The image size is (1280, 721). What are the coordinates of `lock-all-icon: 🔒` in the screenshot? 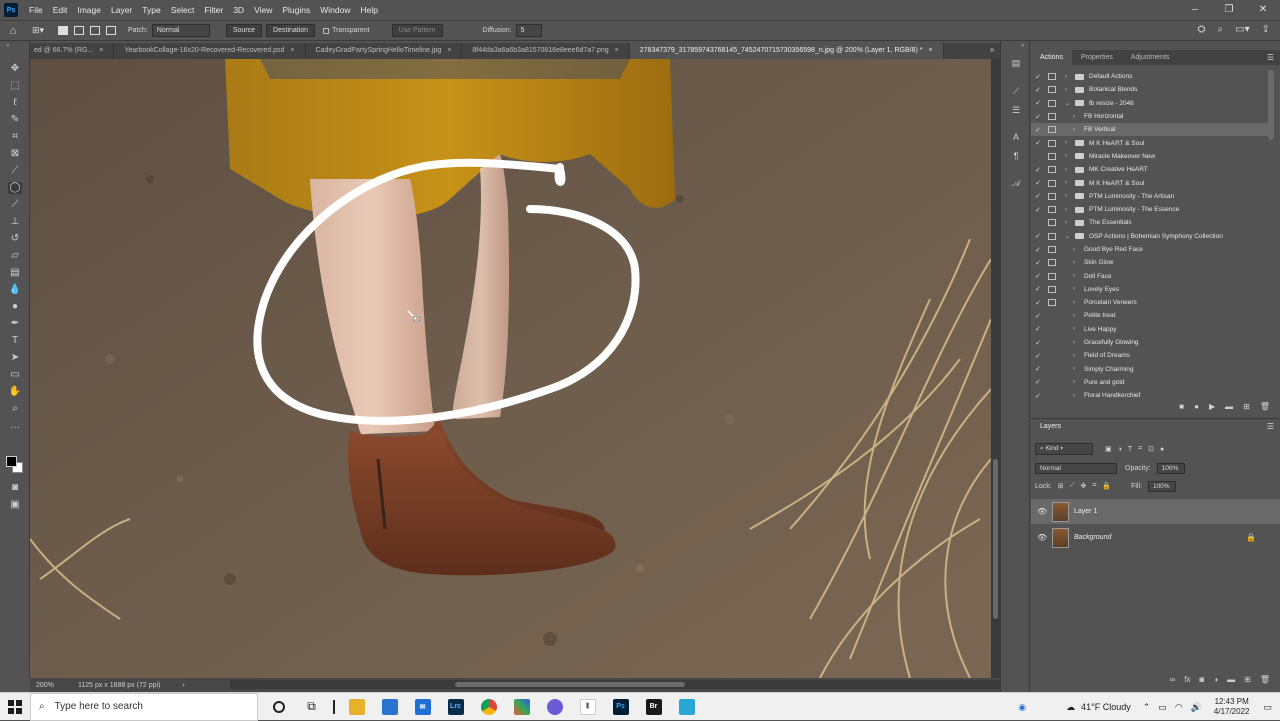 It's located at (1106, 486).